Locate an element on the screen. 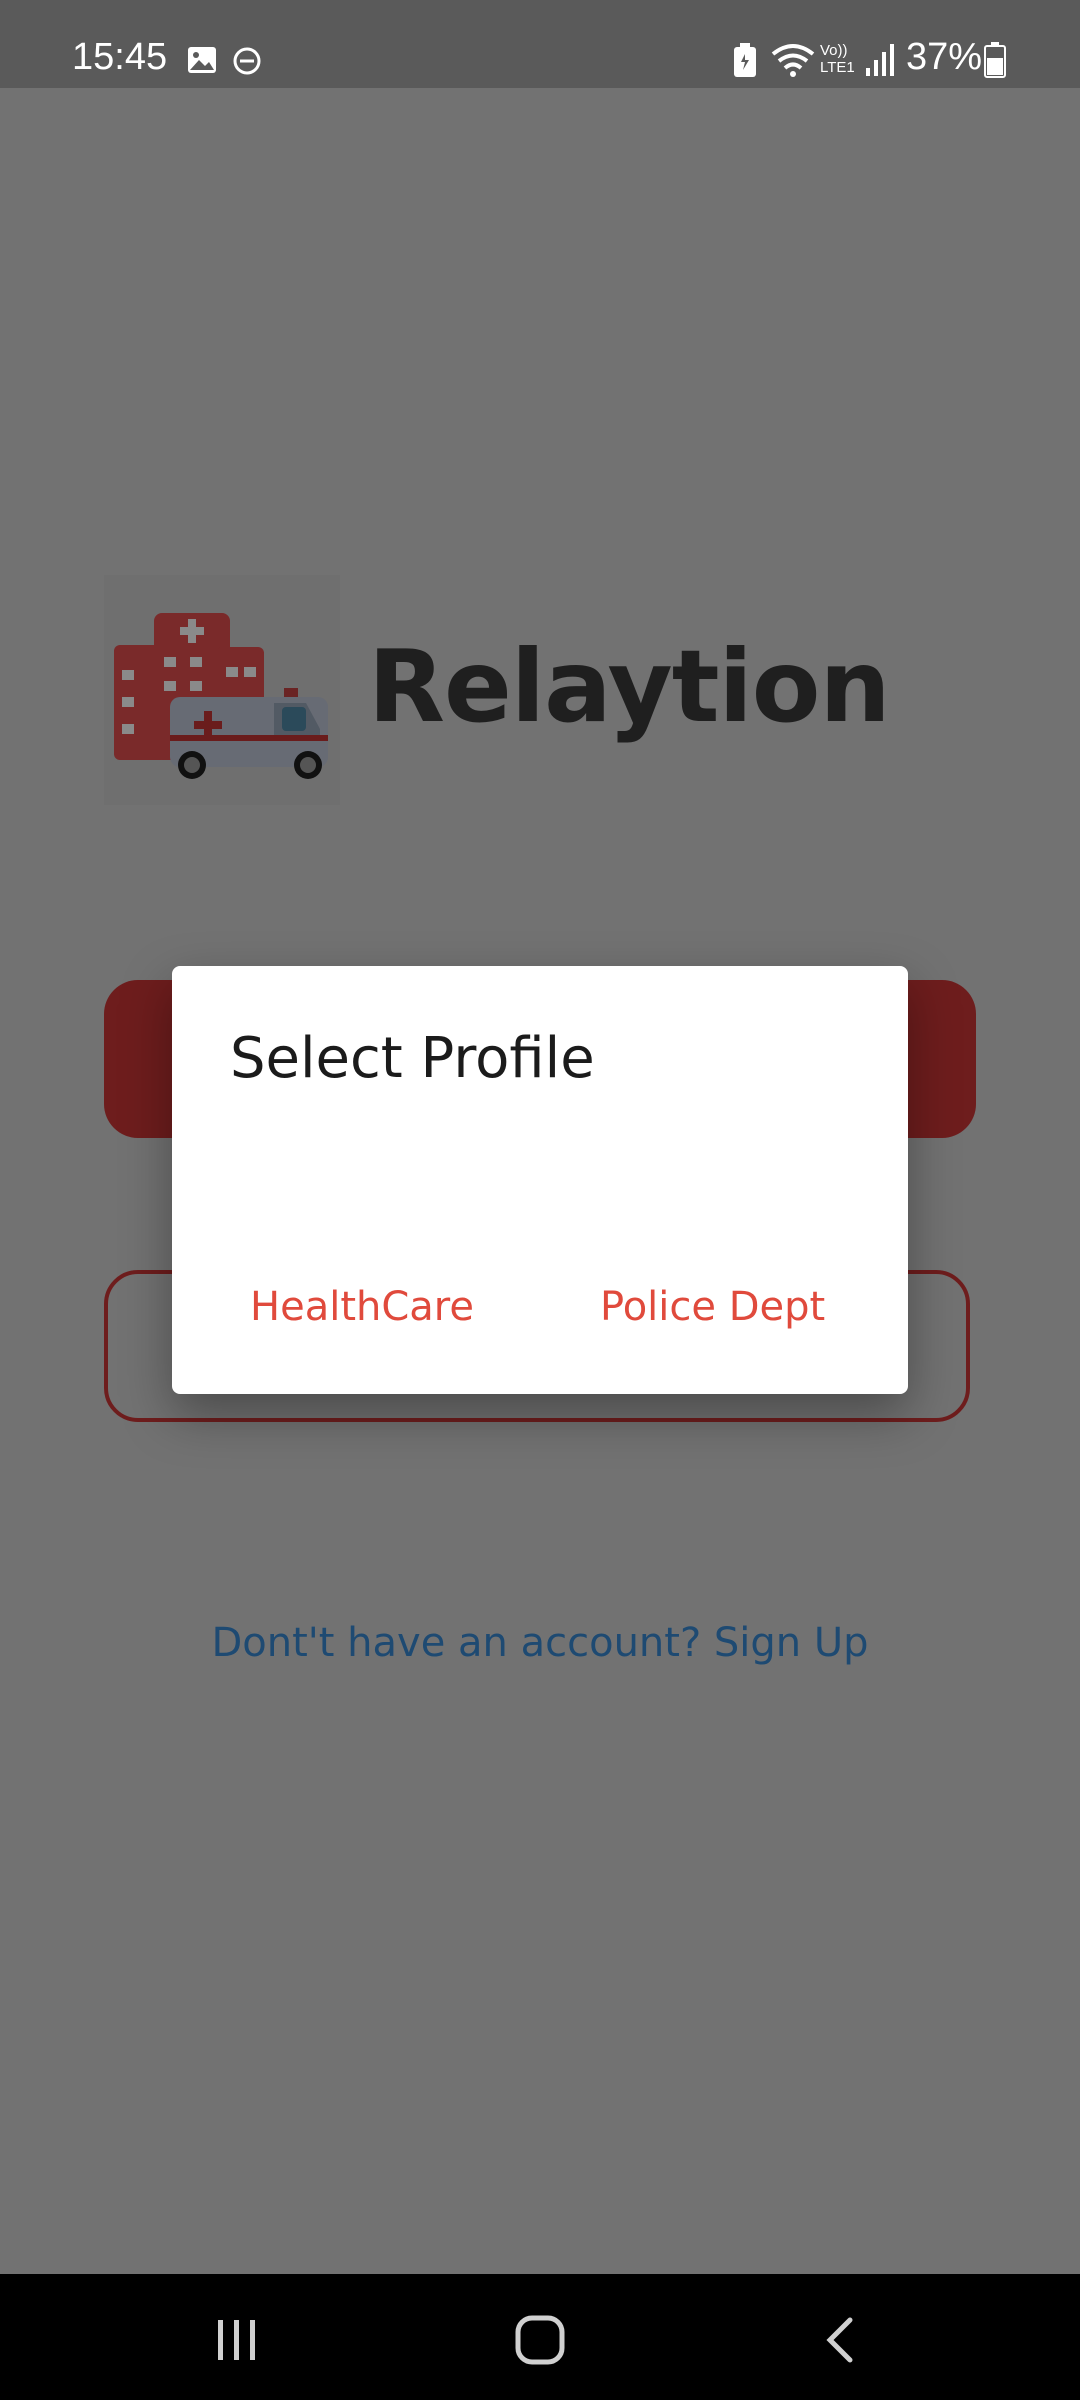 The image size is (1080, 2400). volte-label: Vo)) is located at coordinates (834, 50).